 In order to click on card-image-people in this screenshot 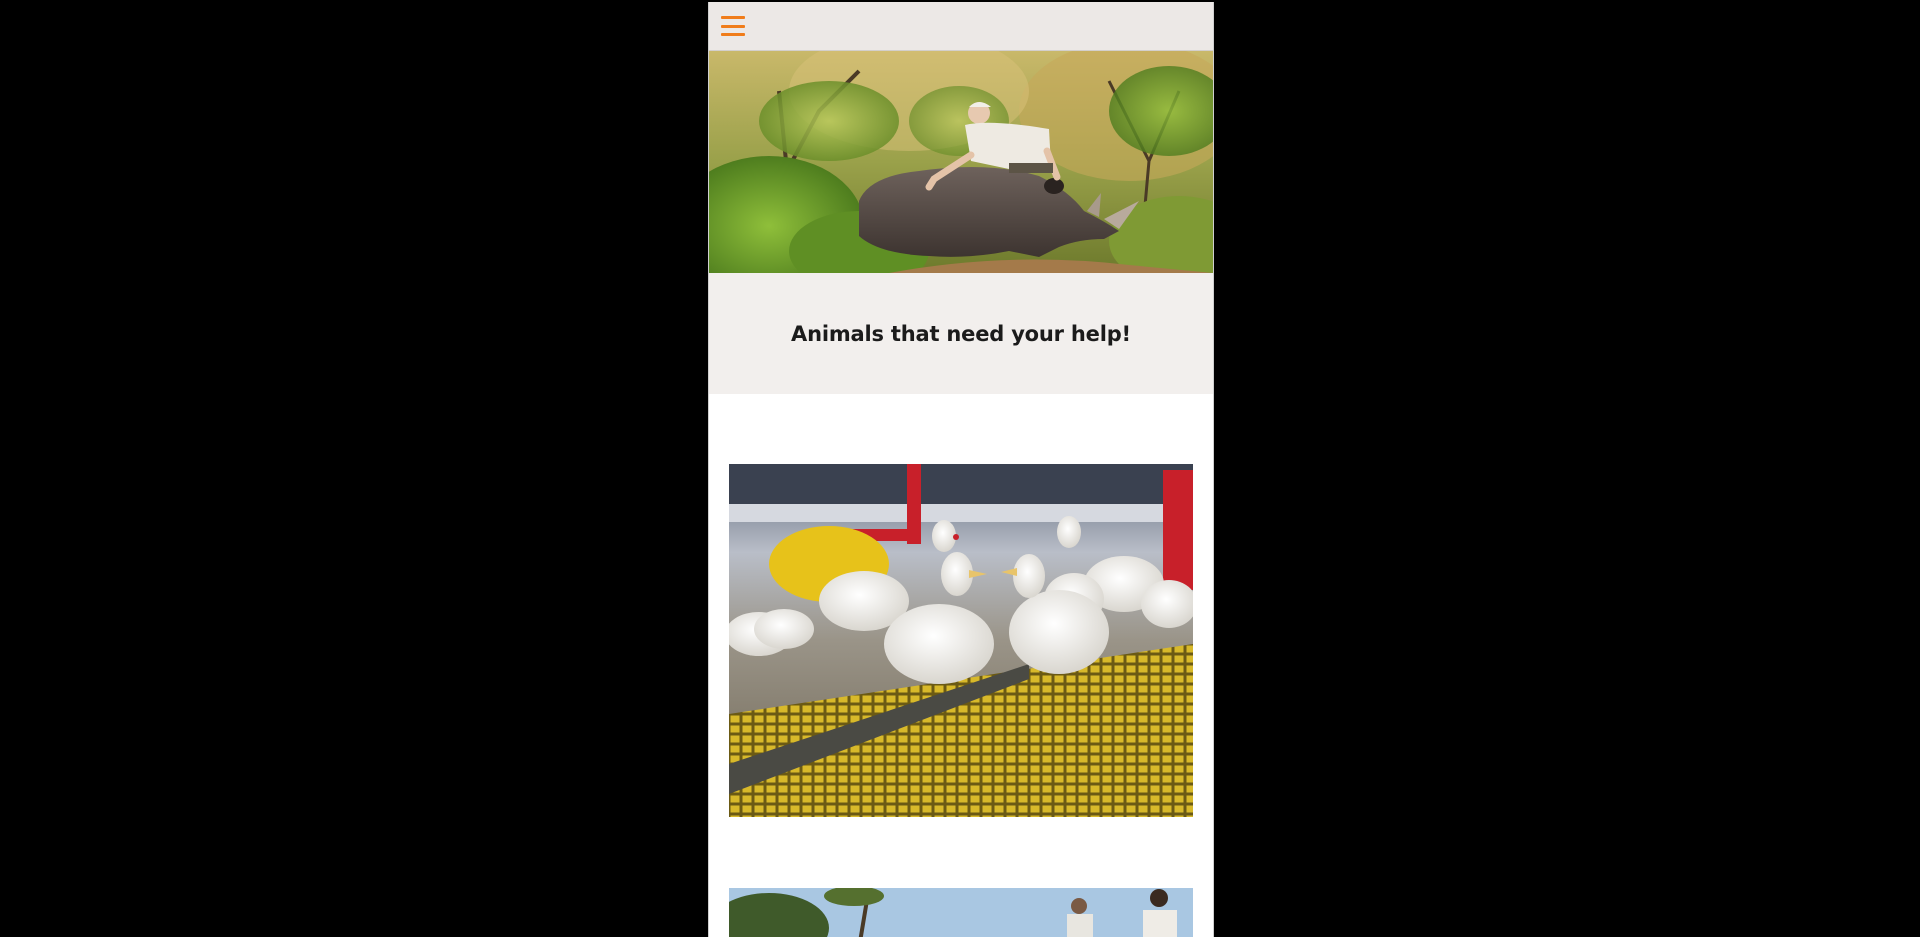, I will do `click(961, 912)`.